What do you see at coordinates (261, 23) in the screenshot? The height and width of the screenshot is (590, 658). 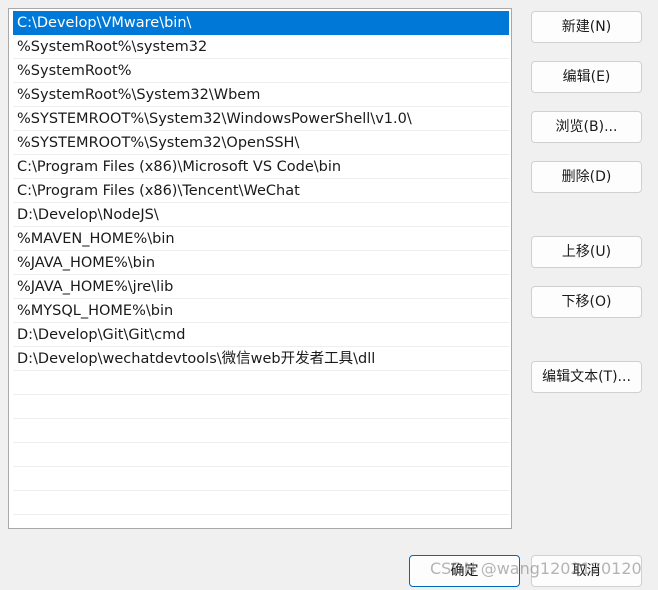 I see `path-entry-row: C:\Develop\VMware\bin\` at bounding box center [261, 23].